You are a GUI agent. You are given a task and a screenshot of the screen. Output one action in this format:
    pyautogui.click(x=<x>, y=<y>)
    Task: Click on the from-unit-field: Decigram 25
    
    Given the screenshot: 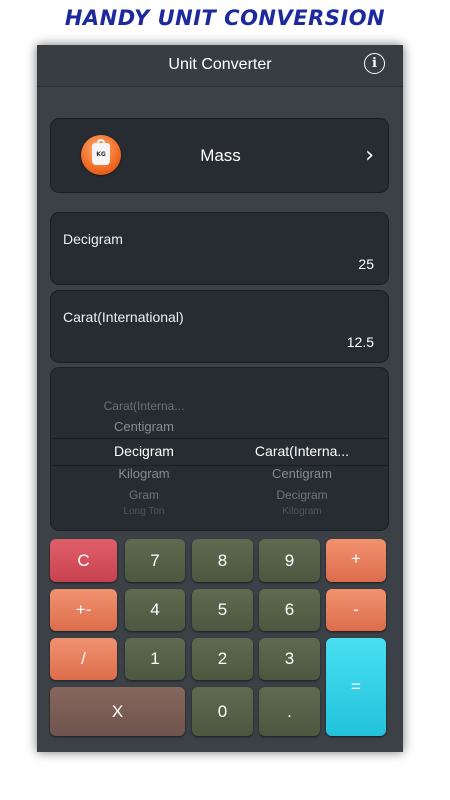 What is the action you would take?
    pyautogui.click(x=219, y=248)
    